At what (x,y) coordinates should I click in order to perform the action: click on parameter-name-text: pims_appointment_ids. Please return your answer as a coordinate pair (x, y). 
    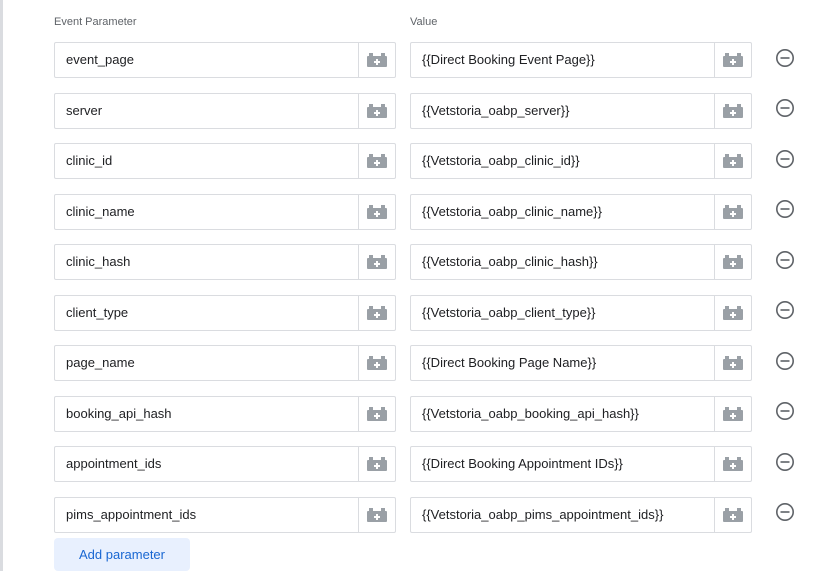
    Looking at the image, I should click on (131, 514).